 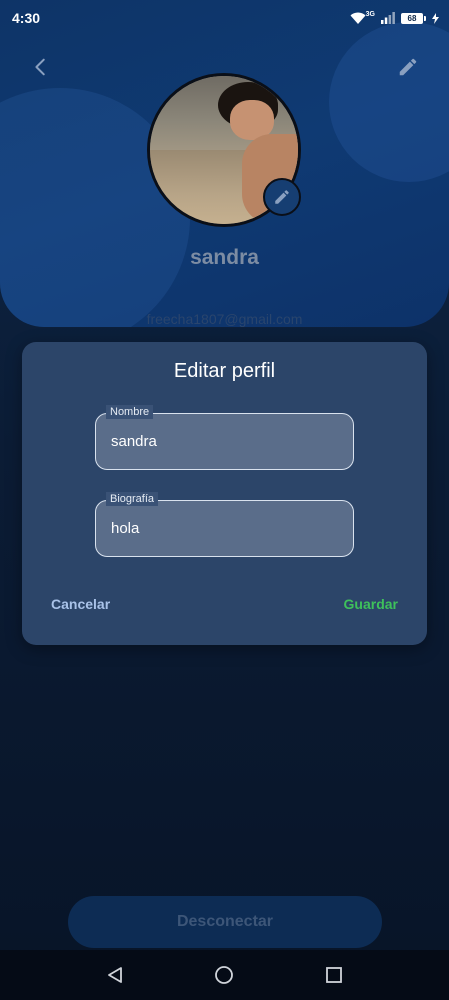 I want to click on home-circle-icon, so click(x=224, y=975).